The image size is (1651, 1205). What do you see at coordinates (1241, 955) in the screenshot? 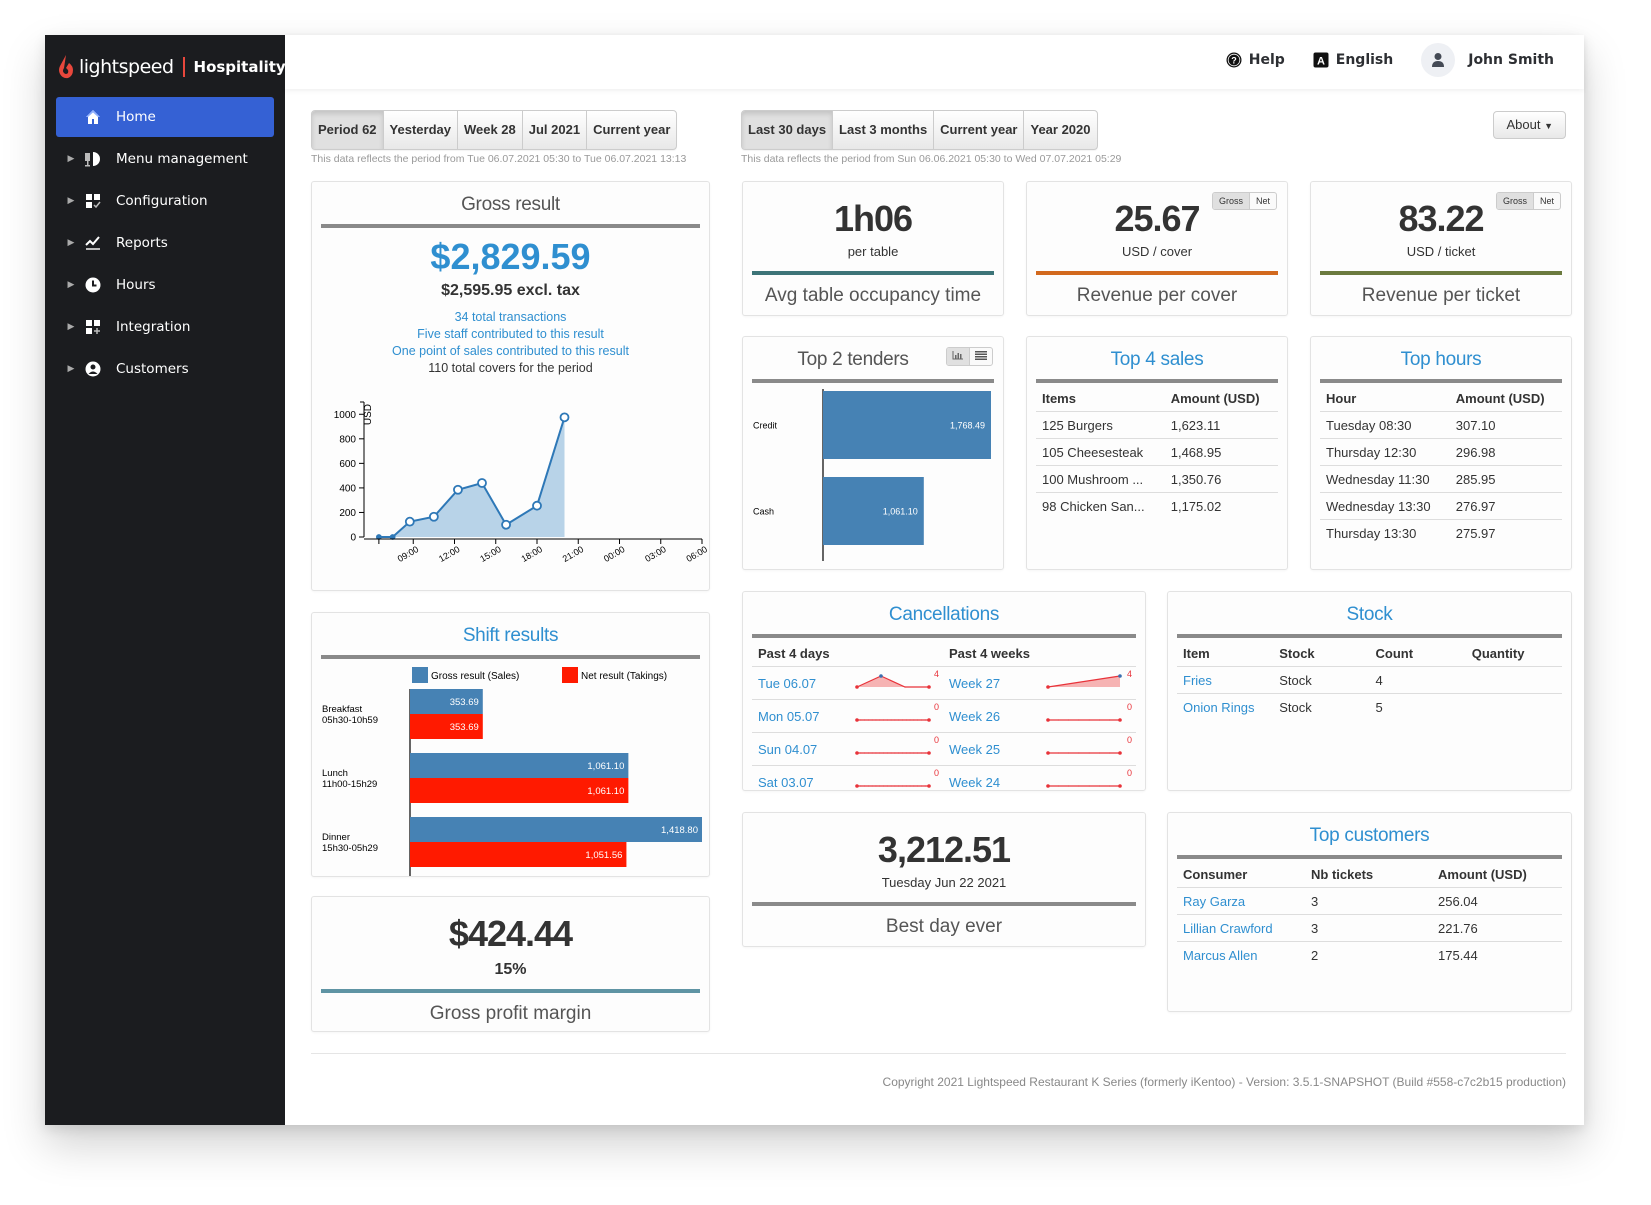
I see `row-link: Marcus Allen` at bounding box center [1241, 955].